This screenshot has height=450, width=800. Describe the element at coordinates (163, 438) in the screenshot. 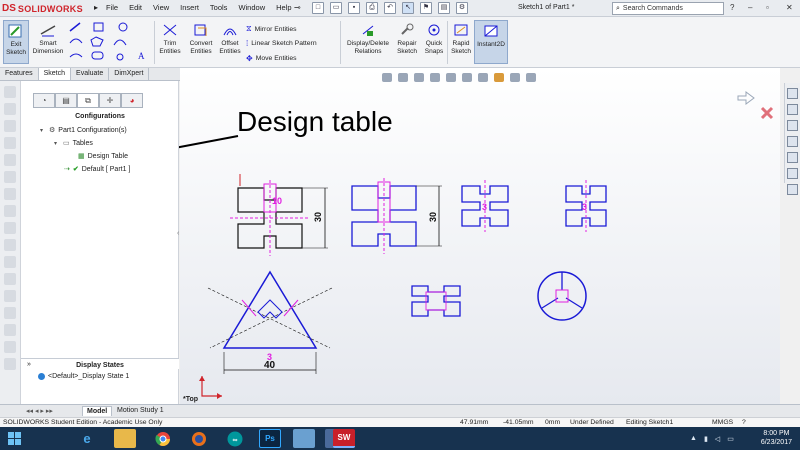

I see `chrome-icon` at that location.